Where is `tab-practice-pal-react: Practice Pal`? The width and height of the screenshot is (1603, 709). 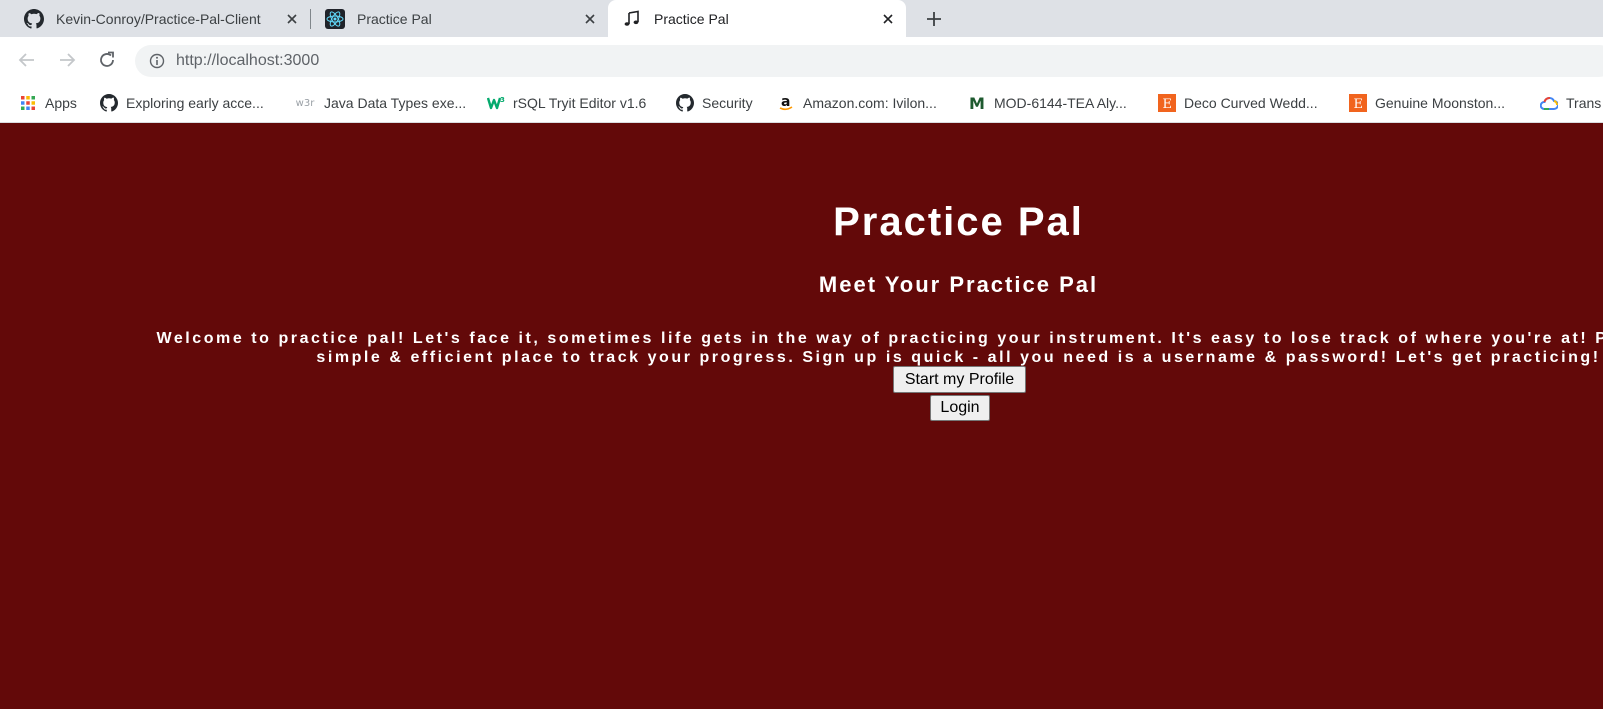 tab-practice-pal-react: Practice Pal is located at coordinates (459, 18).